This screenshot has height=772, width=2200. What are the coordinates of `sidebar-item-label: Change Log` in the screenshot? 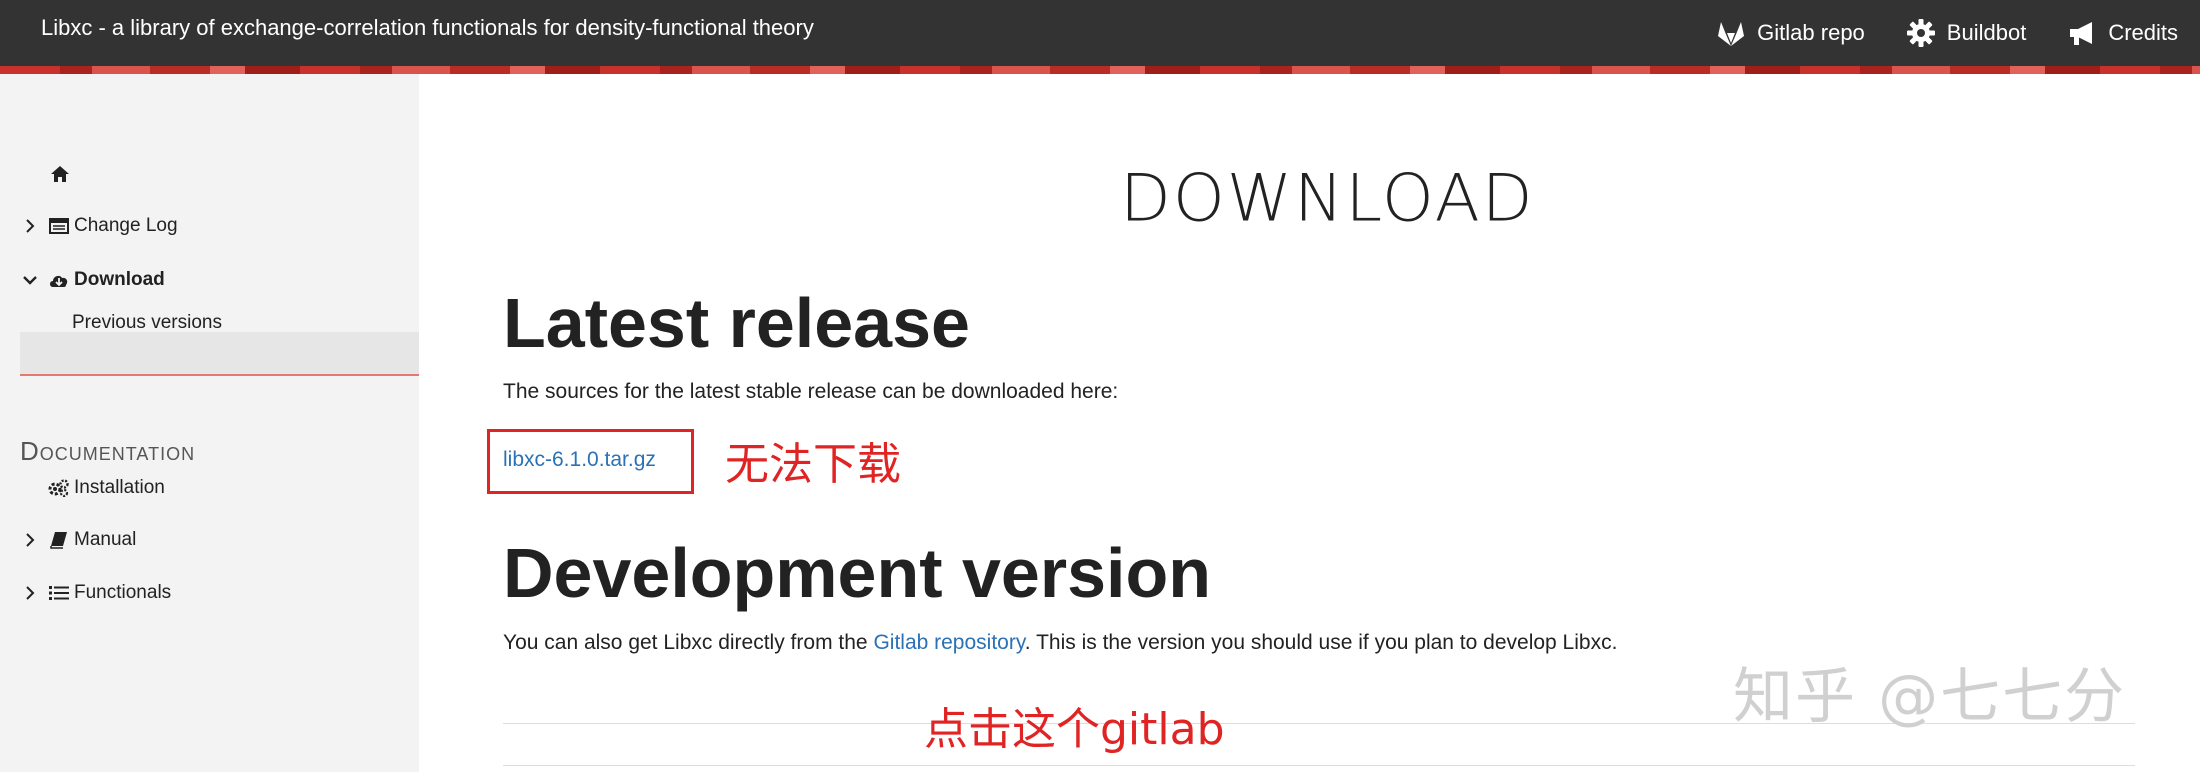 It's located at (126, 225).